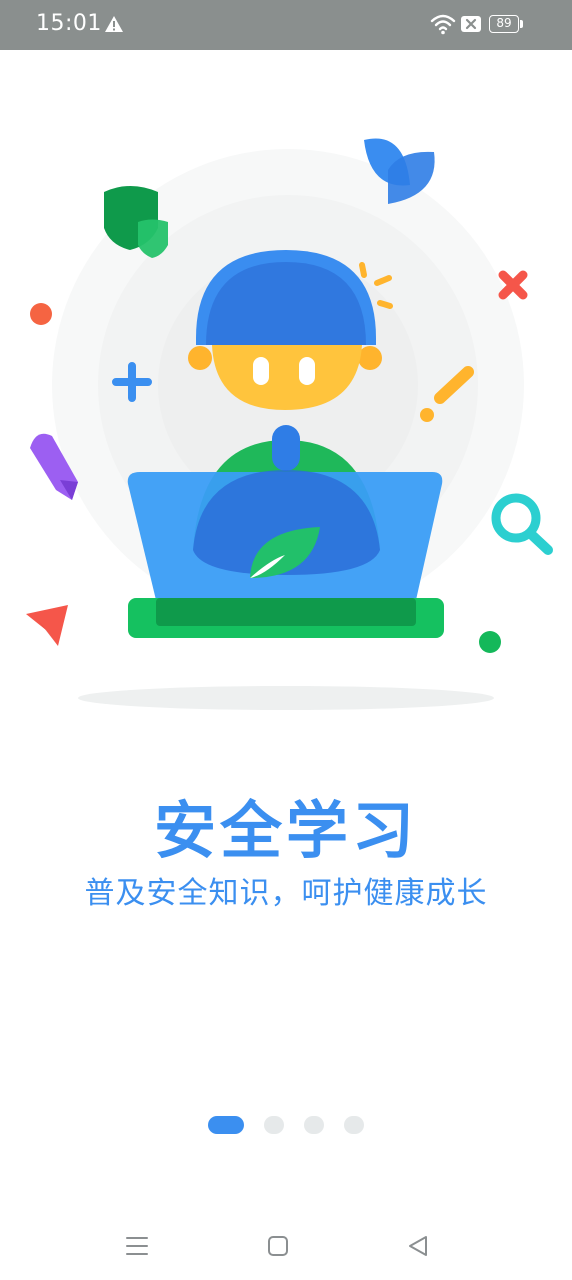 Image resolution: width=572 pixels, height=1280 pixels. I want to click on onboarding-subtitle: 普及安全知识，呵护健康成长, so click(286, 893).